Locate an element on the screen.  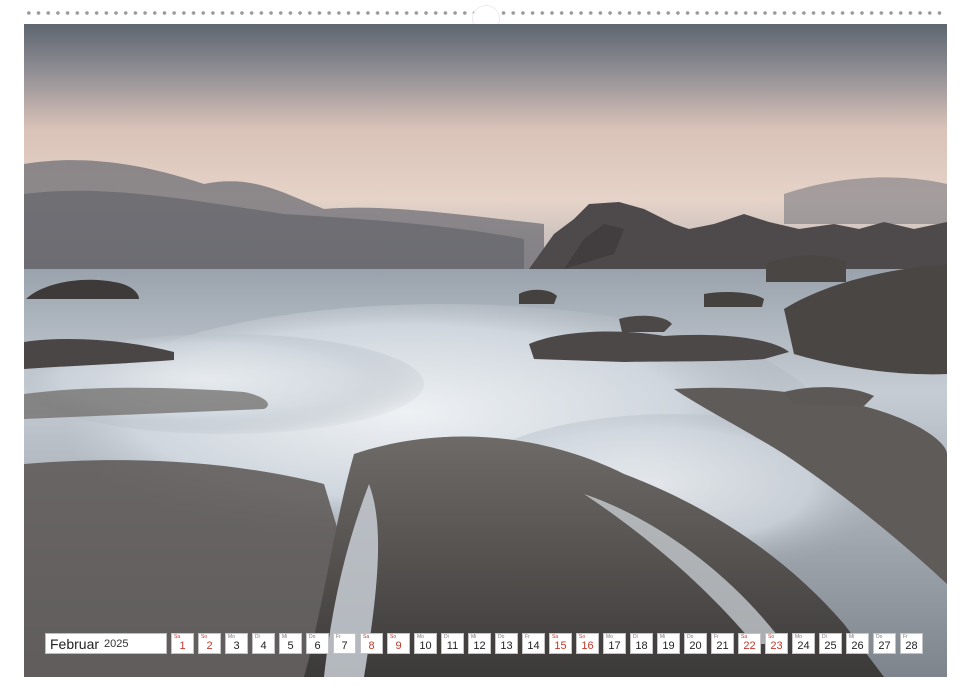
day-cell: Mo 3 is located at coordinates (236, 643).